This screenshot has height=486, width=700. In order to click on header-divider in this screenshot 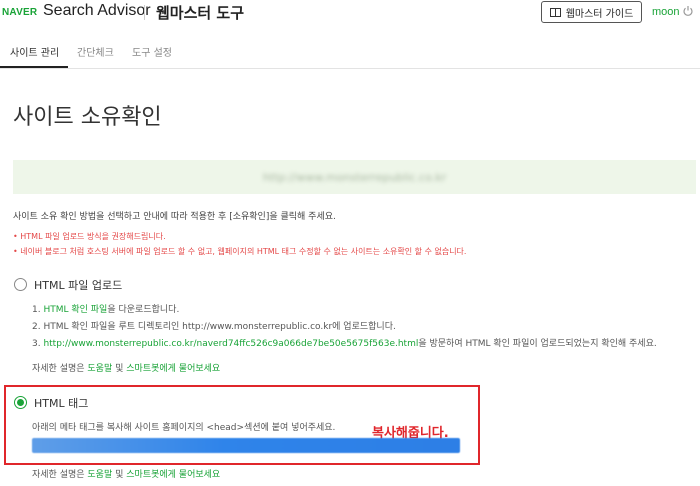, I will do `click(144, 12)`.